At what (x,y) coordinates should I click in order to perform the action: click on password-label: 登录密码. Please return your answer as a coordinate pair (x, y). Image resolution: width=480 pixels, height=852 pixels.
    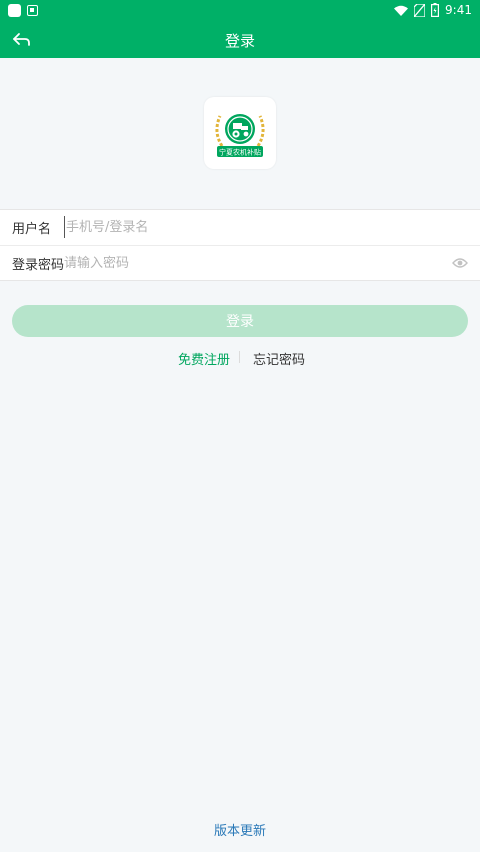
    Looking at the image, I should click on (38, 265).